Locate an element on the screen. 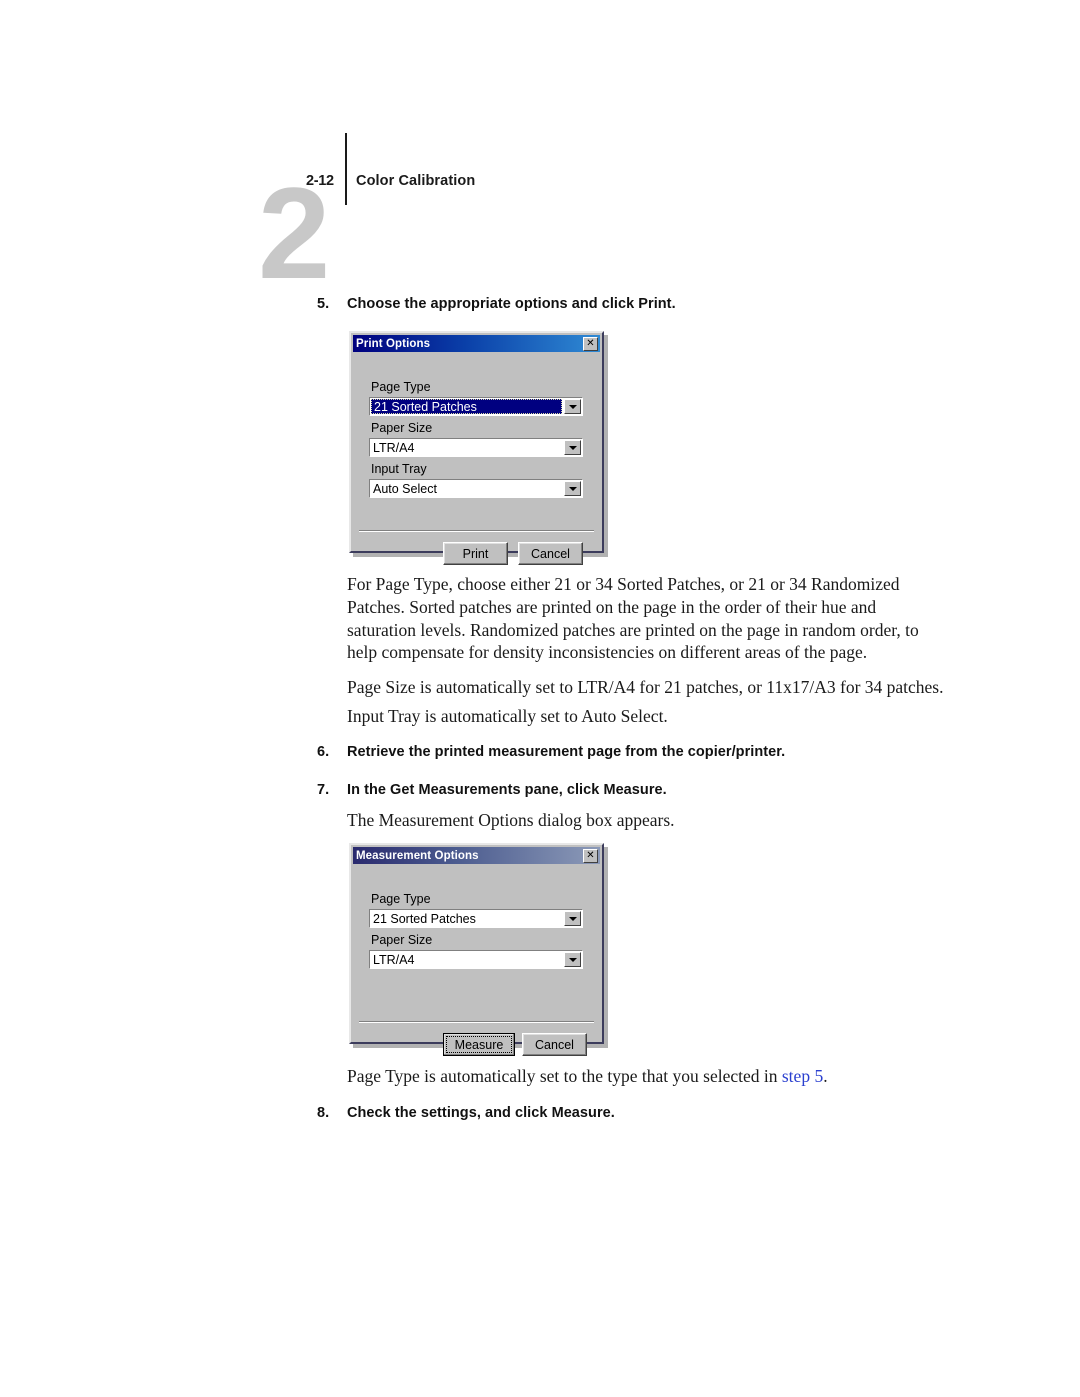 The image size is (1080, 1397). measurement-options-title: Measurement Options is located at coordinates (417, 855).